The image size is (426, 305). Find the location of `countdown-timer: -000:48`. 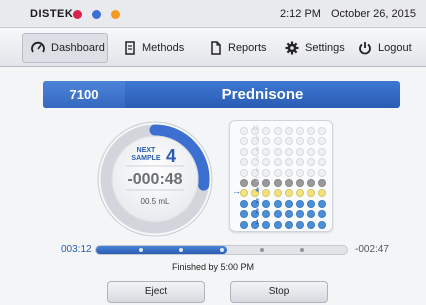

countdown-timer: -000:48 is located at coordinates (154, 179).